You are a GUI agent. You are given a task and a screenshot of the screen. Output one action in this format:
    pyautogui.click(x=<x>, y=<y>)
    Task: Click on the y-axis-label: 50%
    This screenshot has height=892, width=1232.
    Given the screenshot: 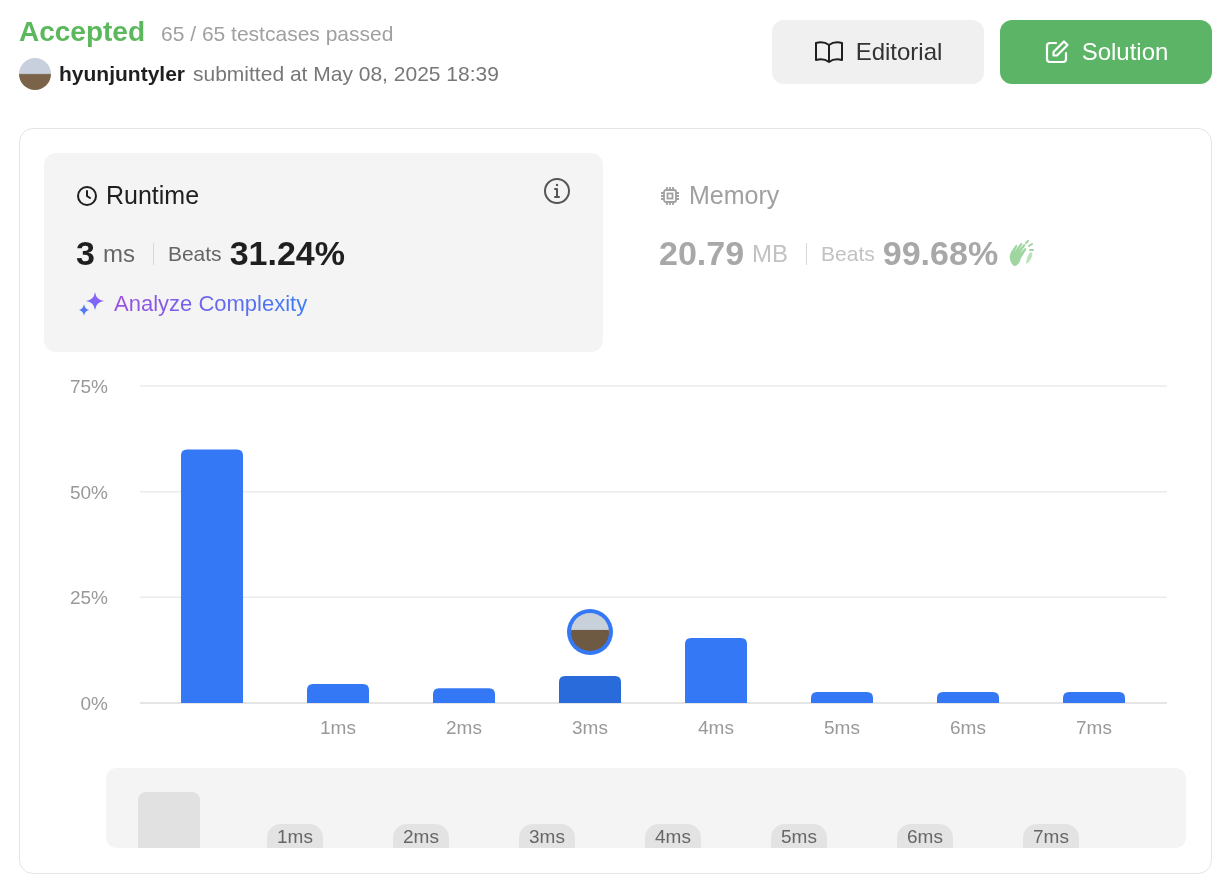 What is the action you would take?
    pyautogui.click(x=88, y=492)
    